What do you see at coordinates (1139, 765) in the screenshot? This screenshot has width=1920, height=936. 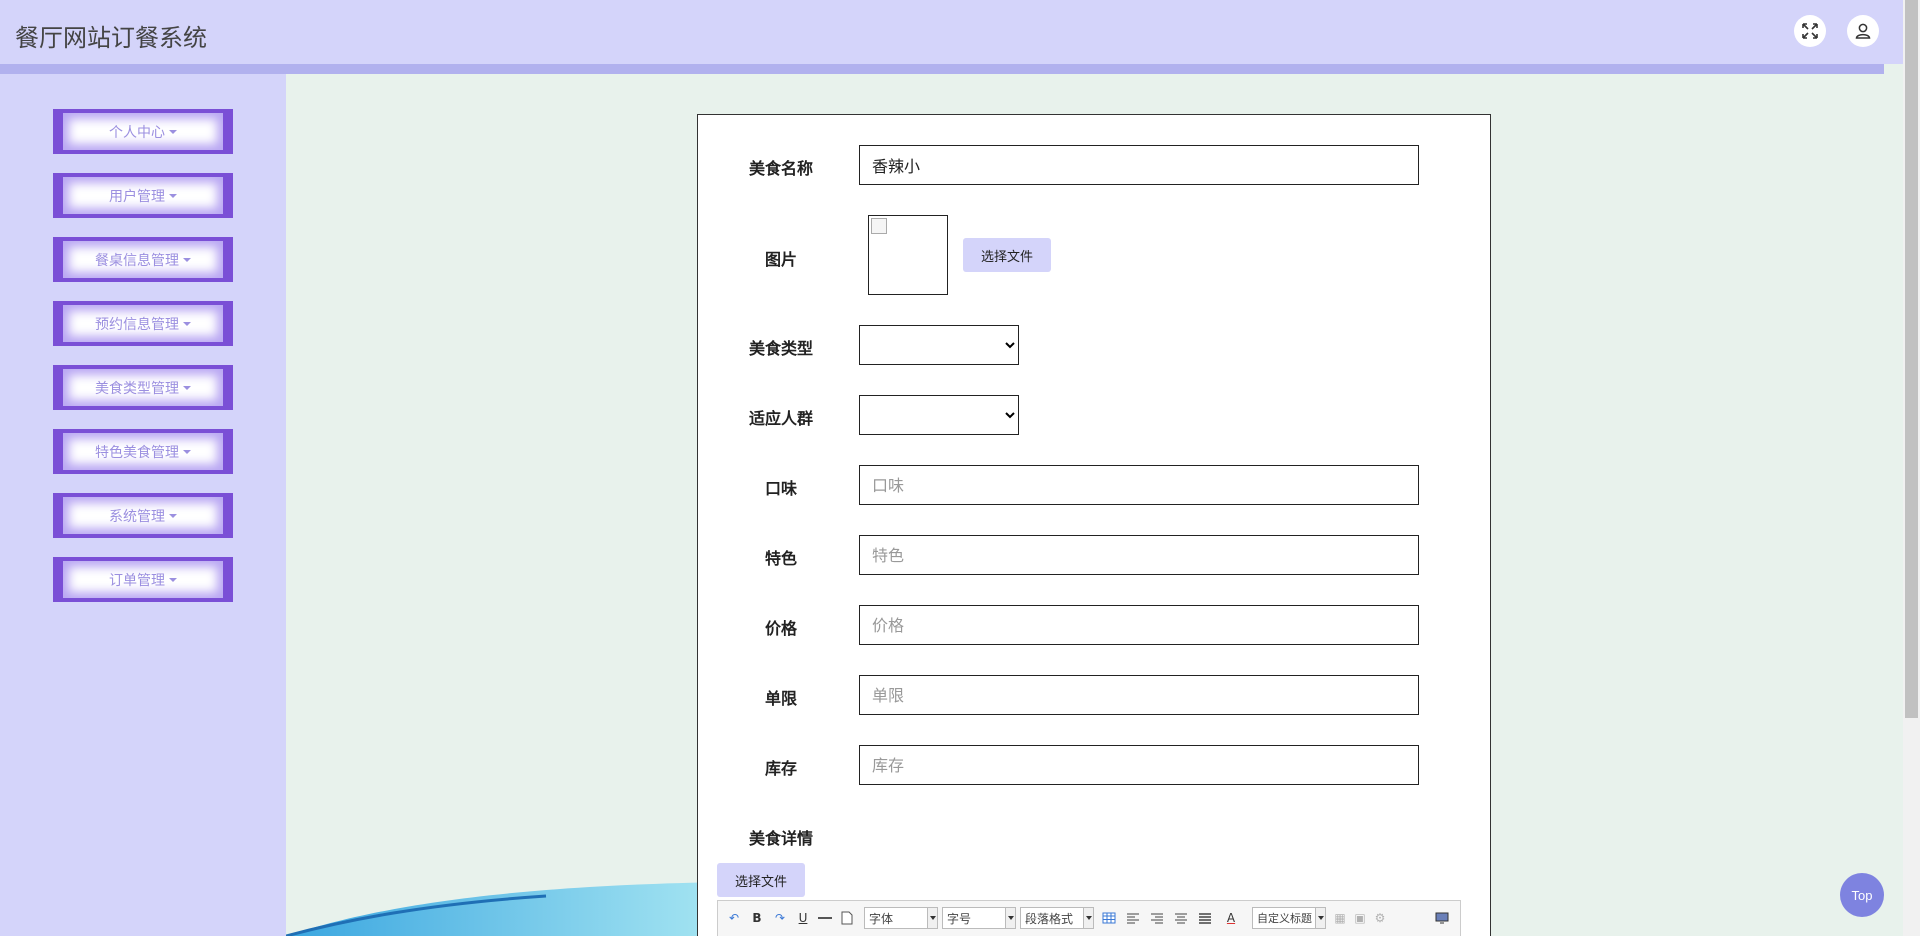 I see `stock-input` at bounding box center [1139, 765].